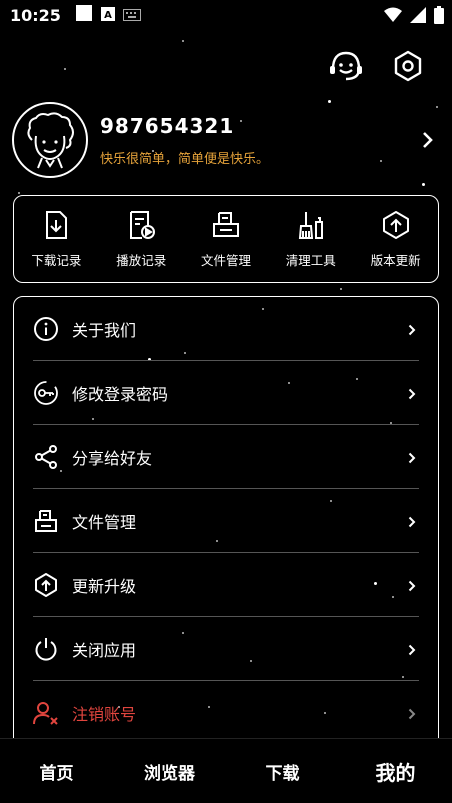  Describe the element at coordinates (395, 224) in the screenshot. I see `update-icon` at that location.